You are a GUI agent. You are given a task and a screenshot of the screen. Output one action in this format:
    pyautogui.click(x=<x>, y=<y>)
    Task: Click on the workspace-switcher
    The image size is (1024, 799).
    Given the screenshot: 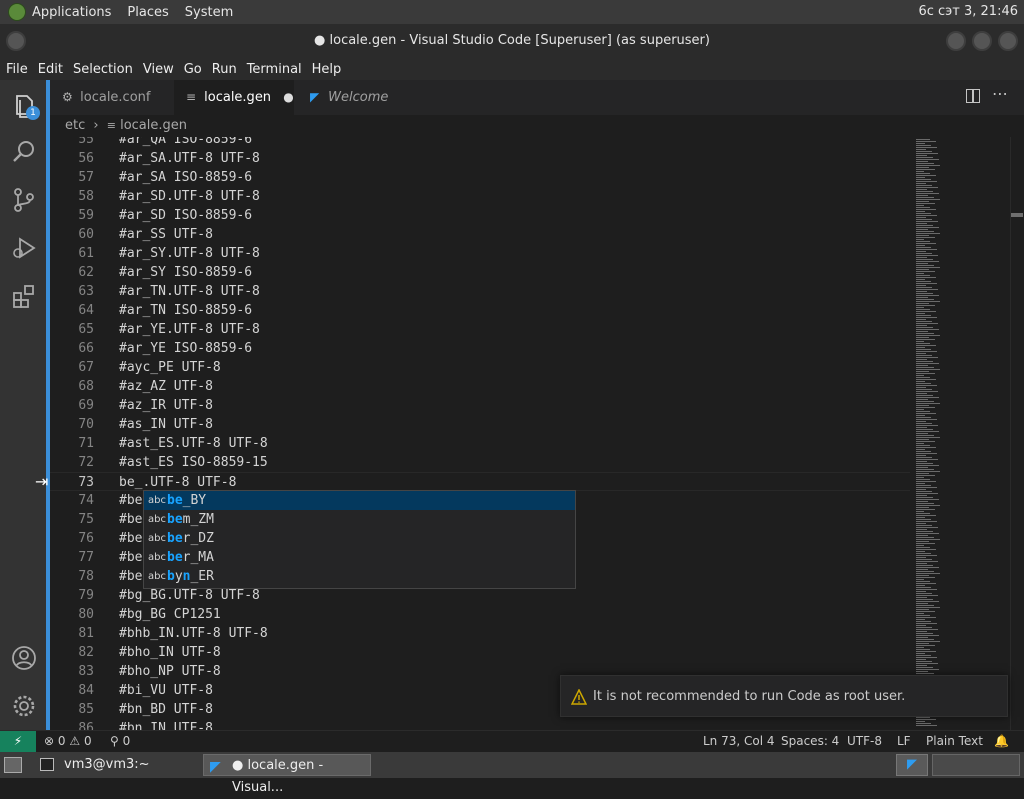 What is the action you would take?
    pyautogui.click(x=976, y=765)
    